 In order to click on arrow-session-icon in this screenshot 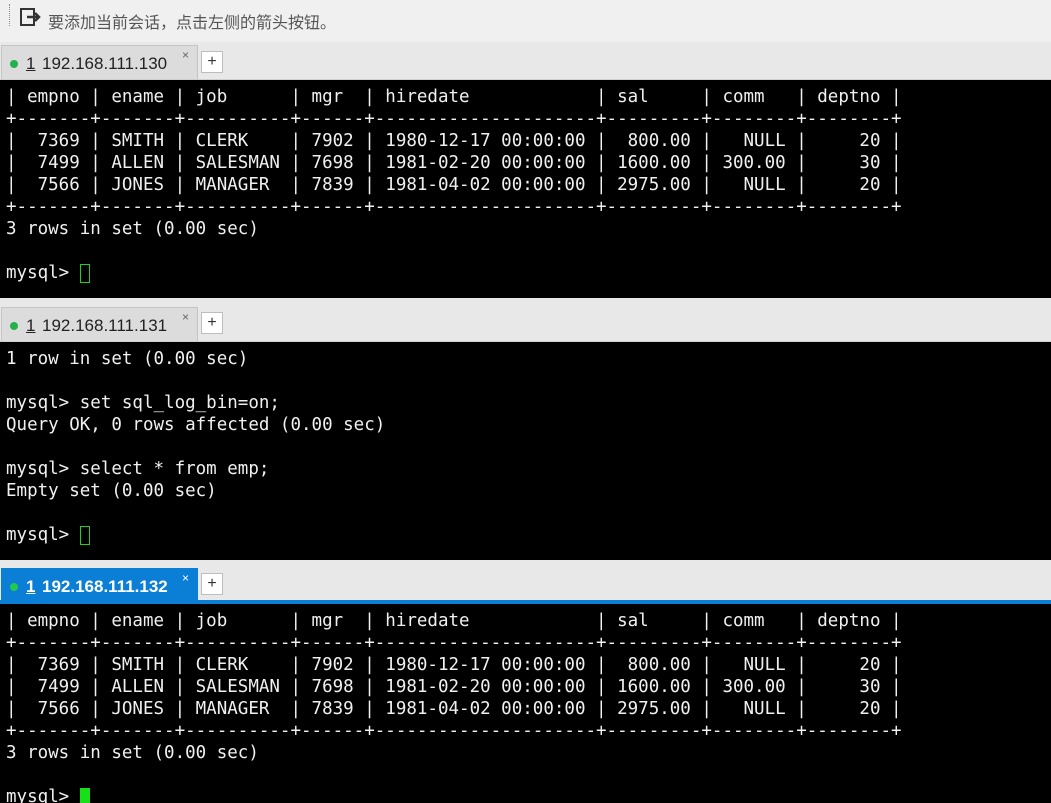, I will do `click(31, 18)`.